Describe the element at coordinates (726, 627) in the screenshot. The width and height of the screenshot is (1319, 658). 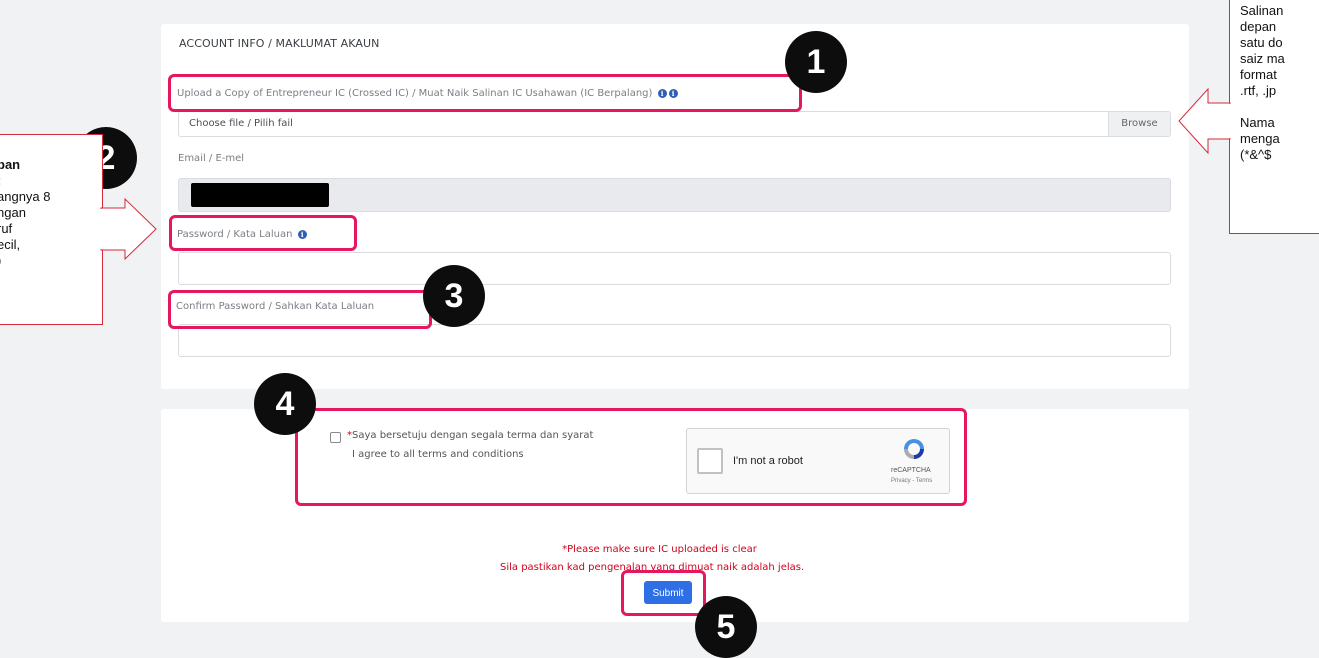
I see `step-badge-5: 5` at that location.